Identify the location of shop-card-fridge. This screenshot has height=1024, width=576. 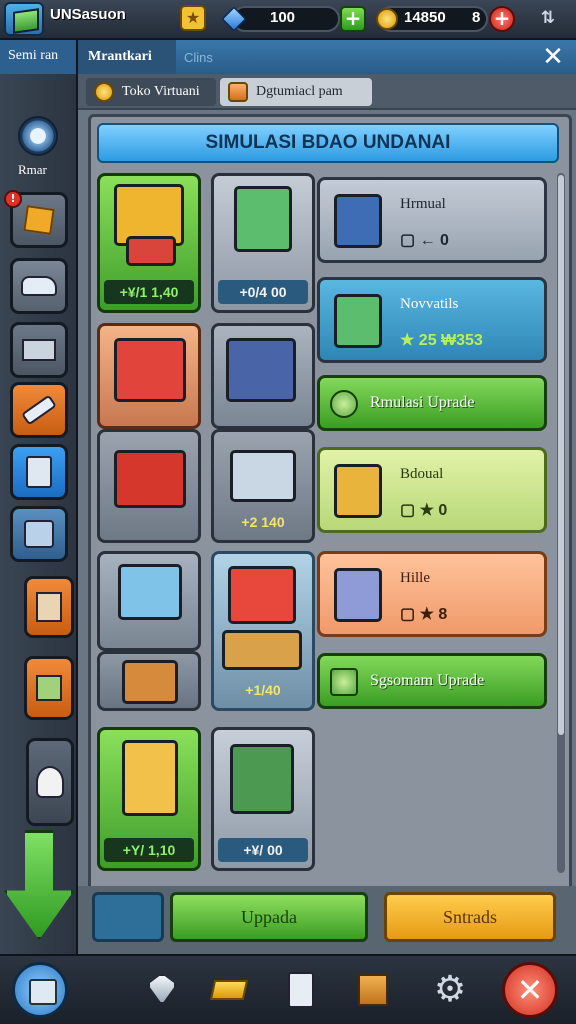
(149, 601).